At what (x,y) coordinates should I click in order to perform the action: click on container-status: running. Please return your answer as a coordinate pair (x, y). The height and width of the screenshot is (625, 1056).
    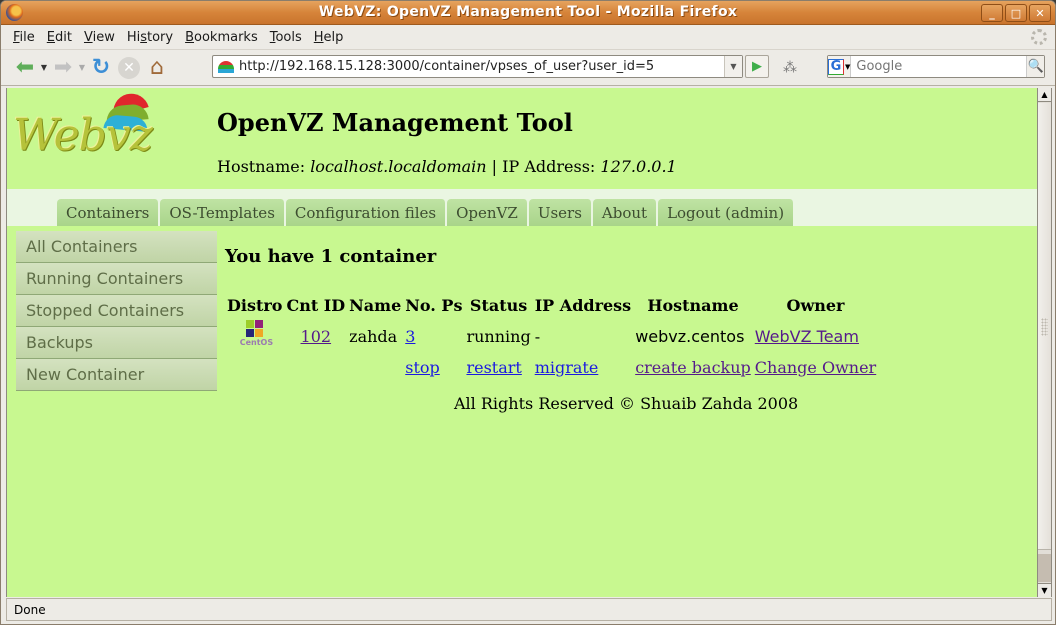
    Looking at the image, I should click on (498, 336).